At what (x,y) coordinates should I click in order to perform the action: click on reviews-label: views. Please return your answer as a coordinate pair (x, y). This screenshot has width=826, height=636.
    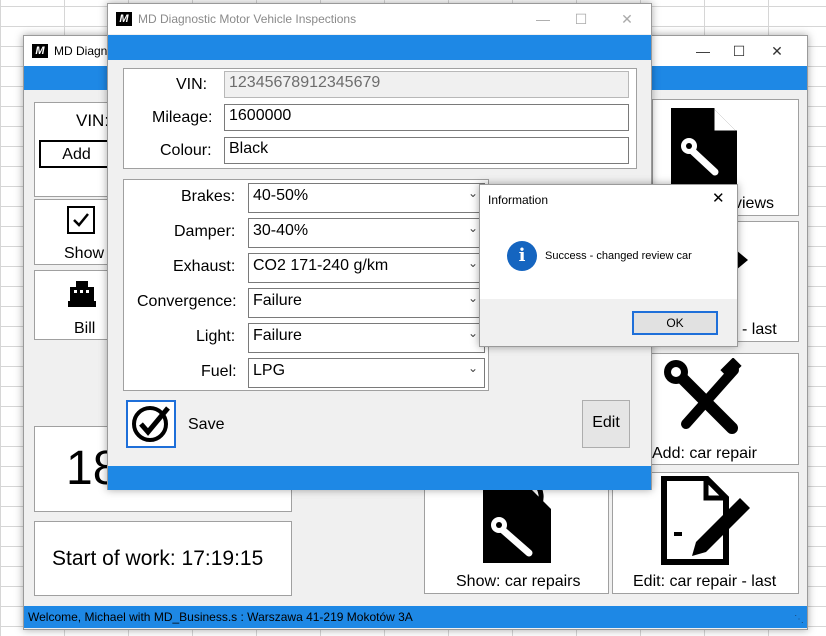
    Looking at the image, I should click on (754, 203).